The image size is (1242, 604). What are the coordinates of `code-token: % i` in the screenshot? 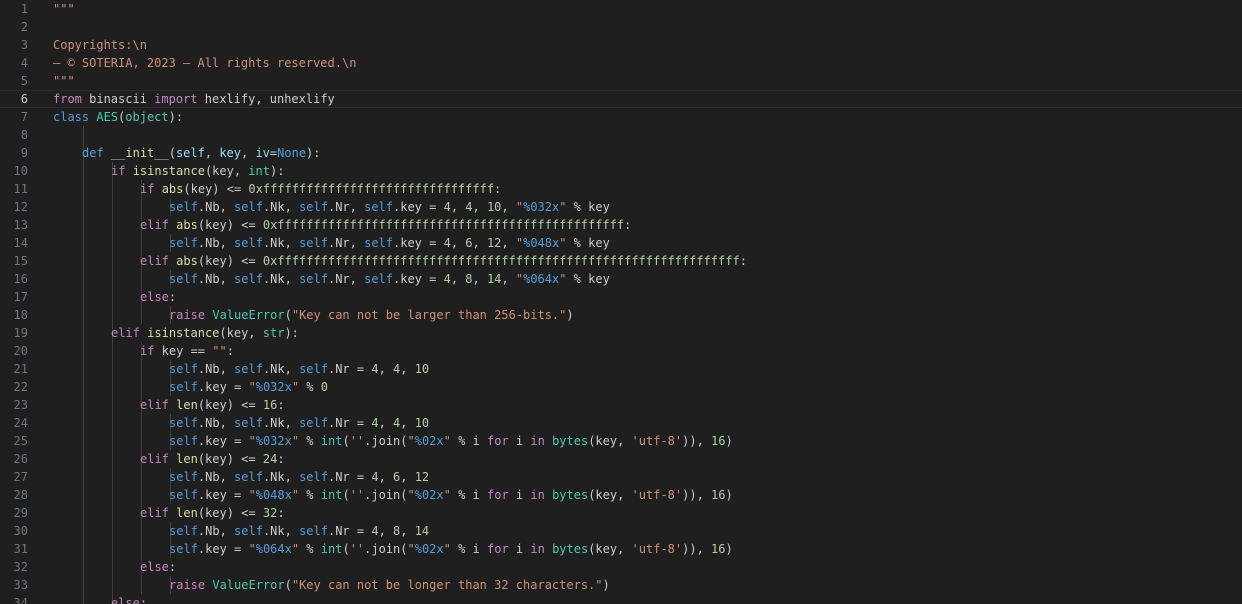 It's located at (468, 441).